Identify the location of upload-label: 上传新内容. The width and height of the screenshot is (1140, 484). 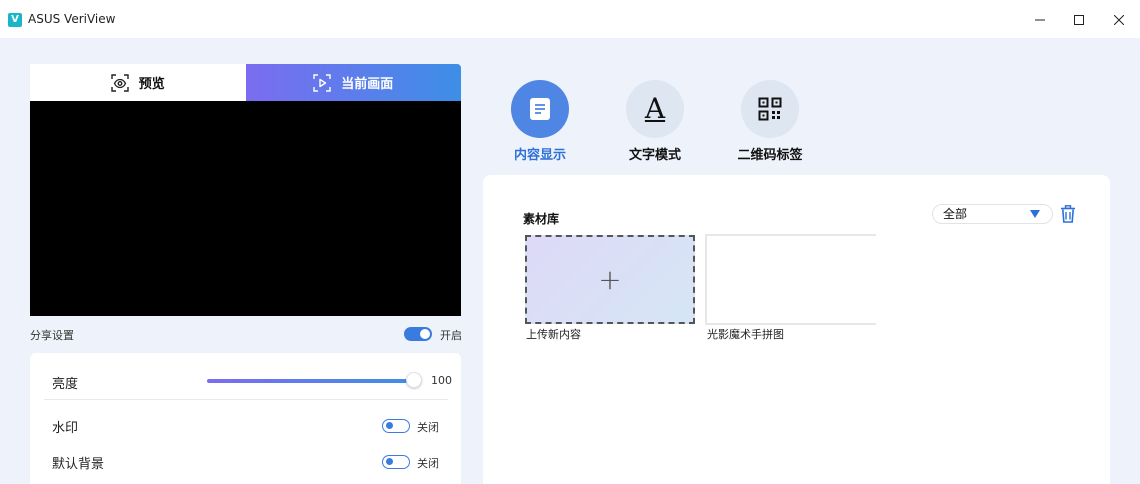
(553, 334).